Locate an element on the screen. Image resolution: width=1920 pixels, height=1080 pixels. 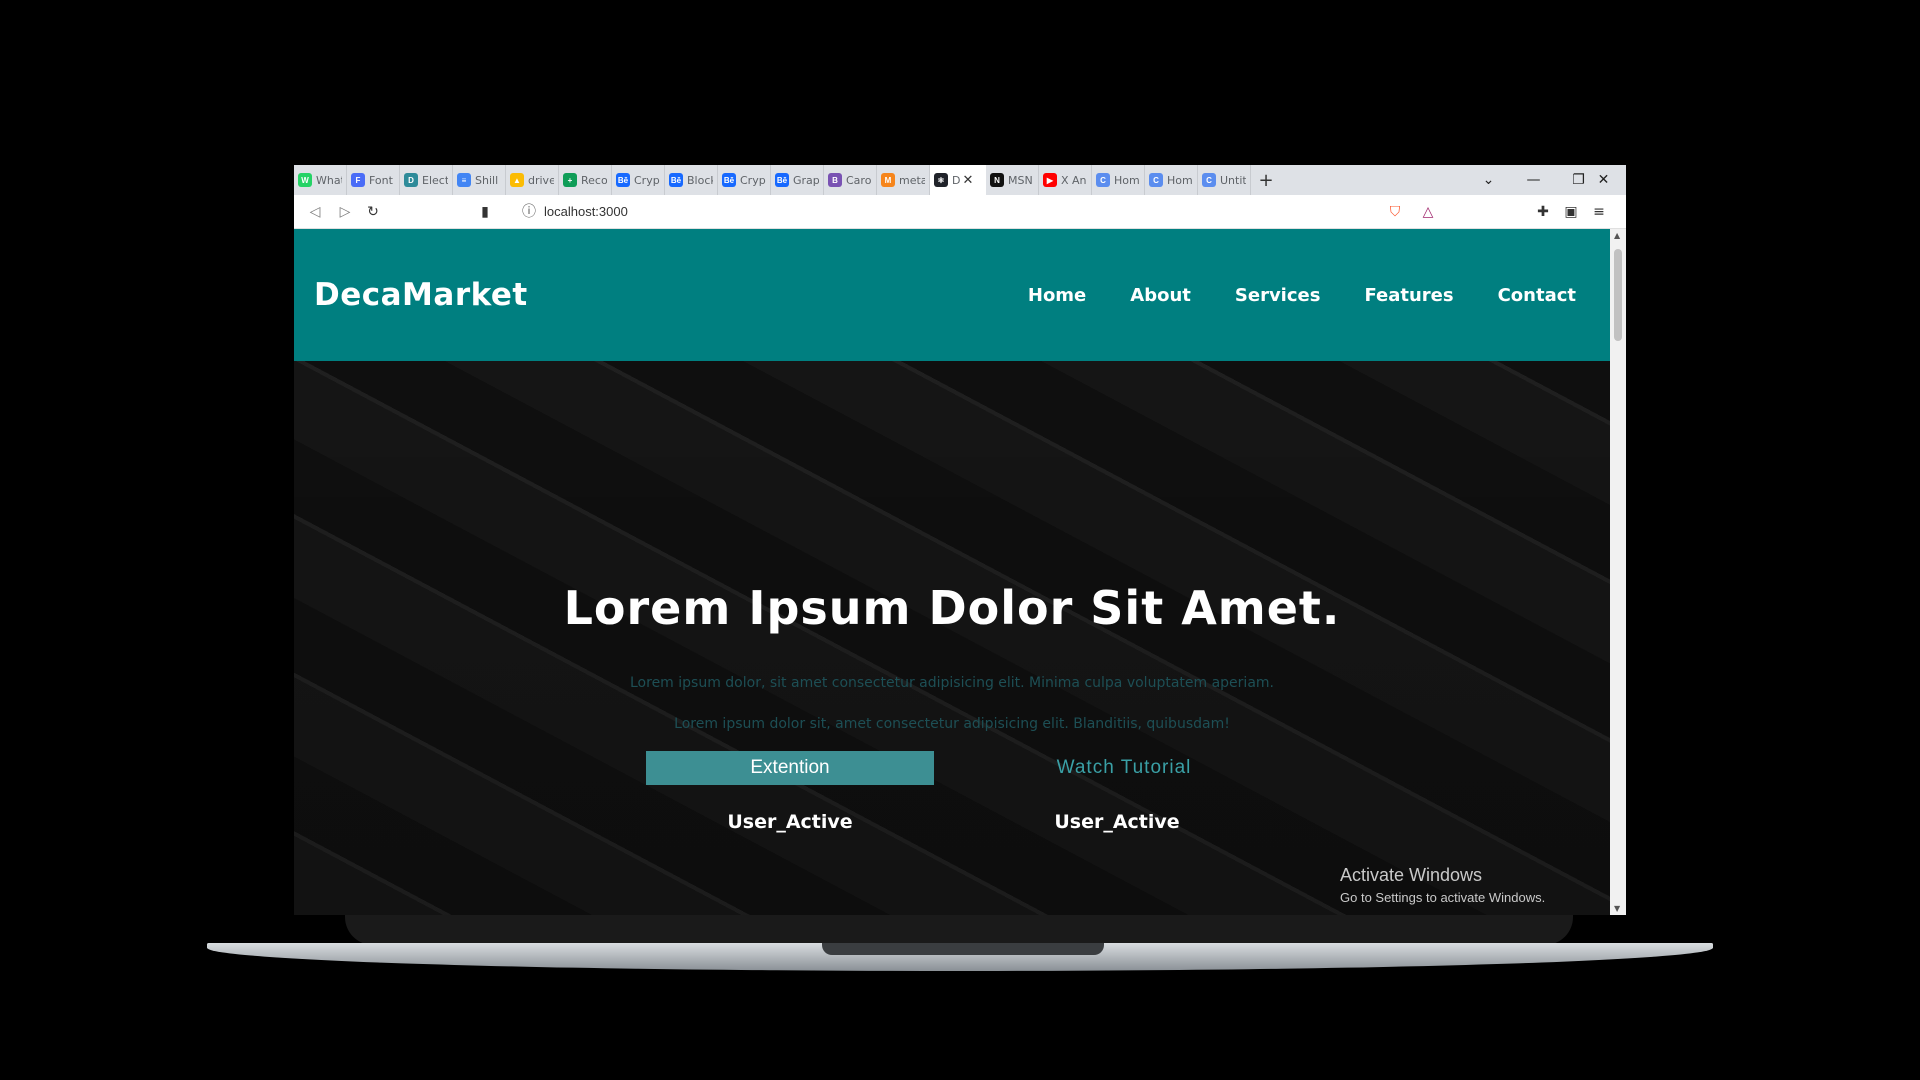
tab-title: Block is located at coordinates (700, 180).